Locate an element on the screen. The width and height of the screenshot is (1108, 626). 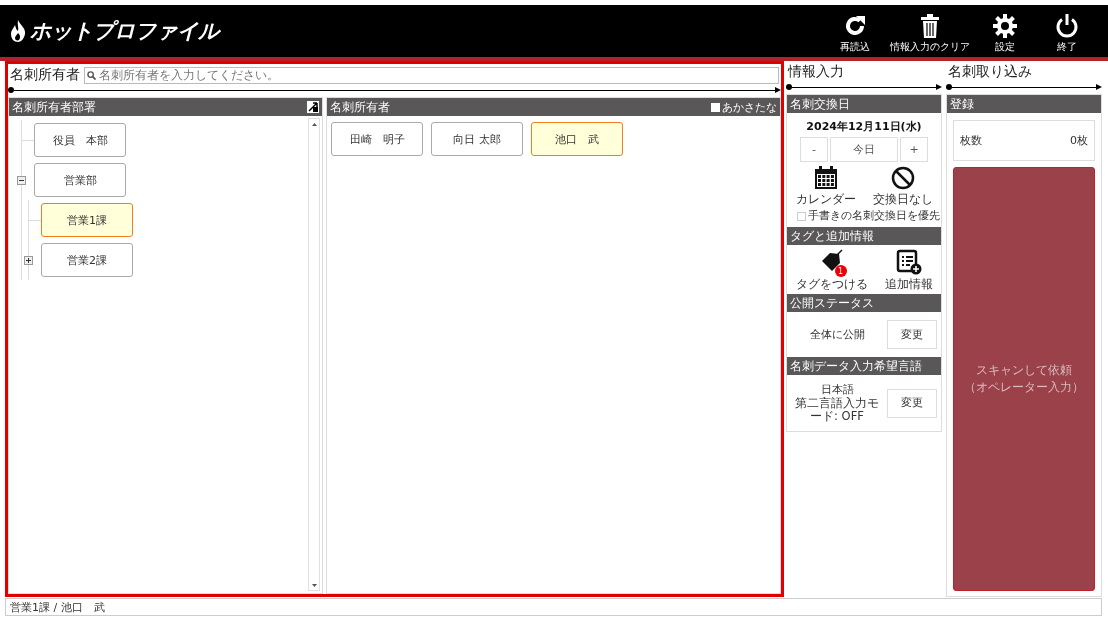
section-title: 名刺交換日 is located at coordinates (820, 104).